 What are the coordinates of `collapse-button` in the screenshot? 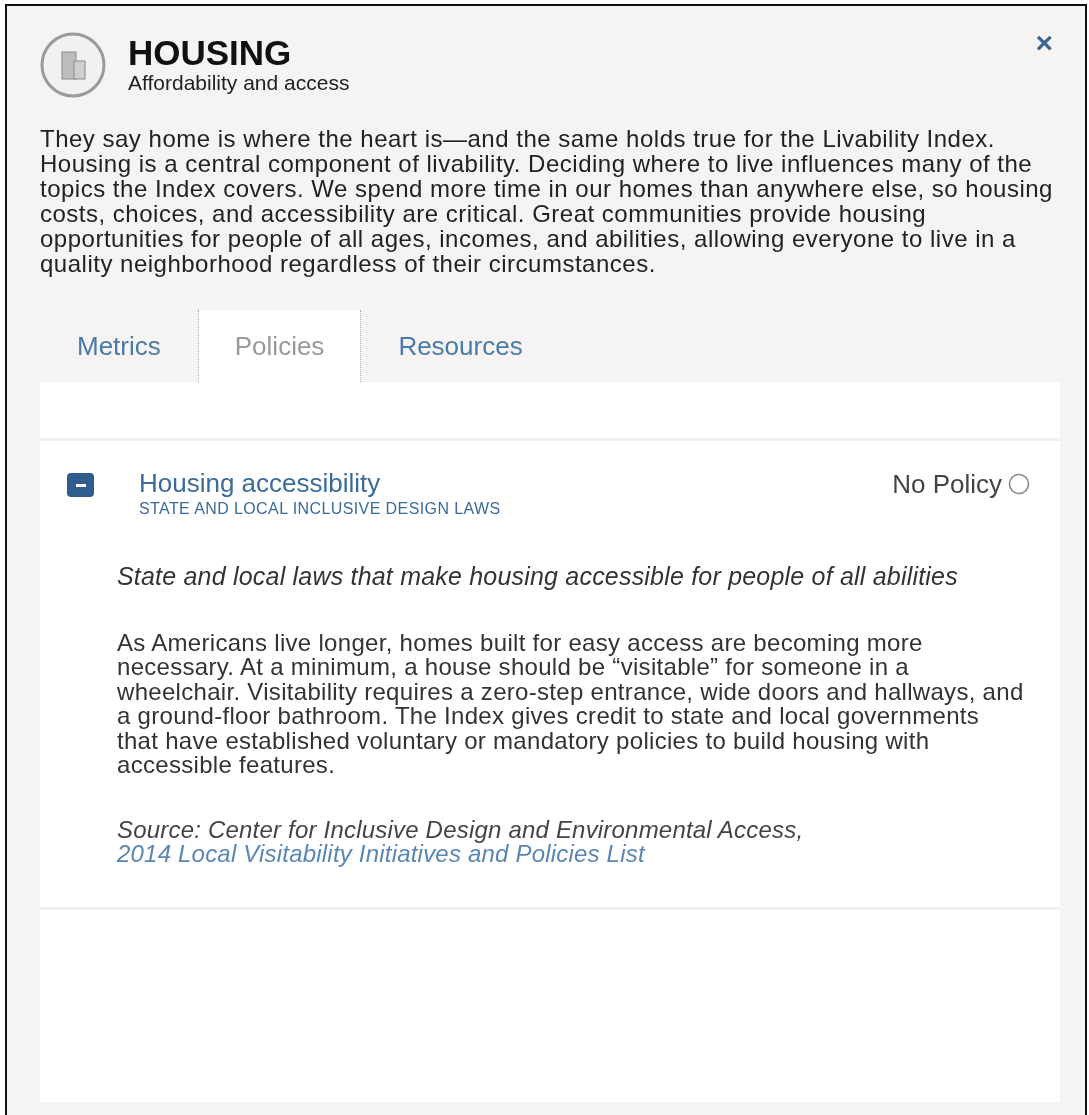 It's located at (80, 485).